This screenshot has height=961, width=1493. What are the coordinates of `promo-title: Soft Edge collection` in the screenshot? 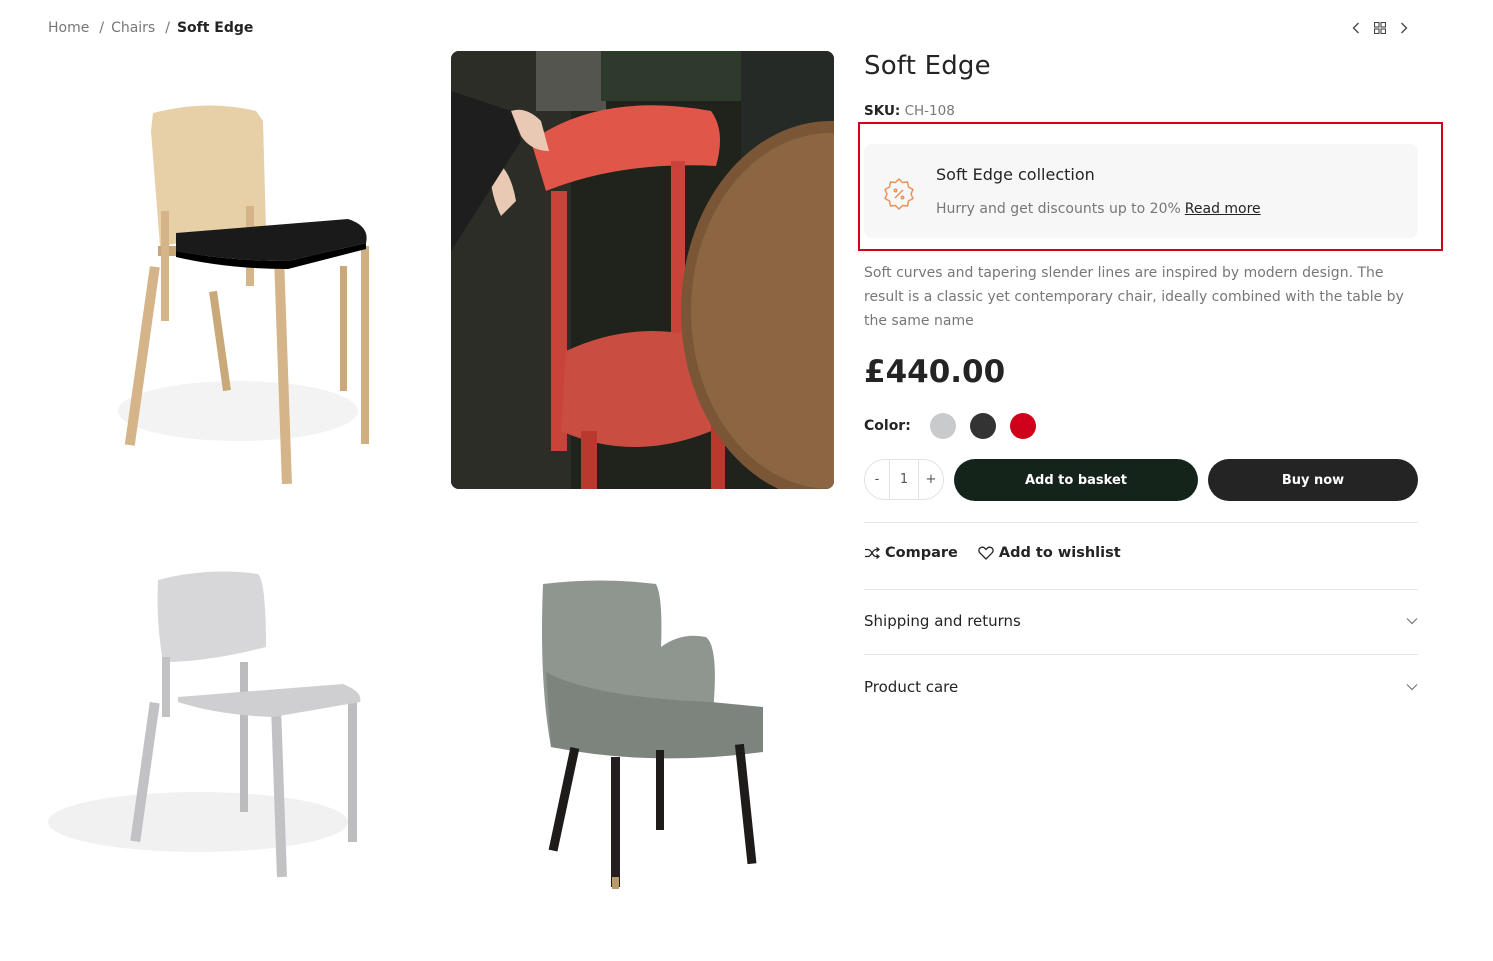 It's located at (1015, 174).